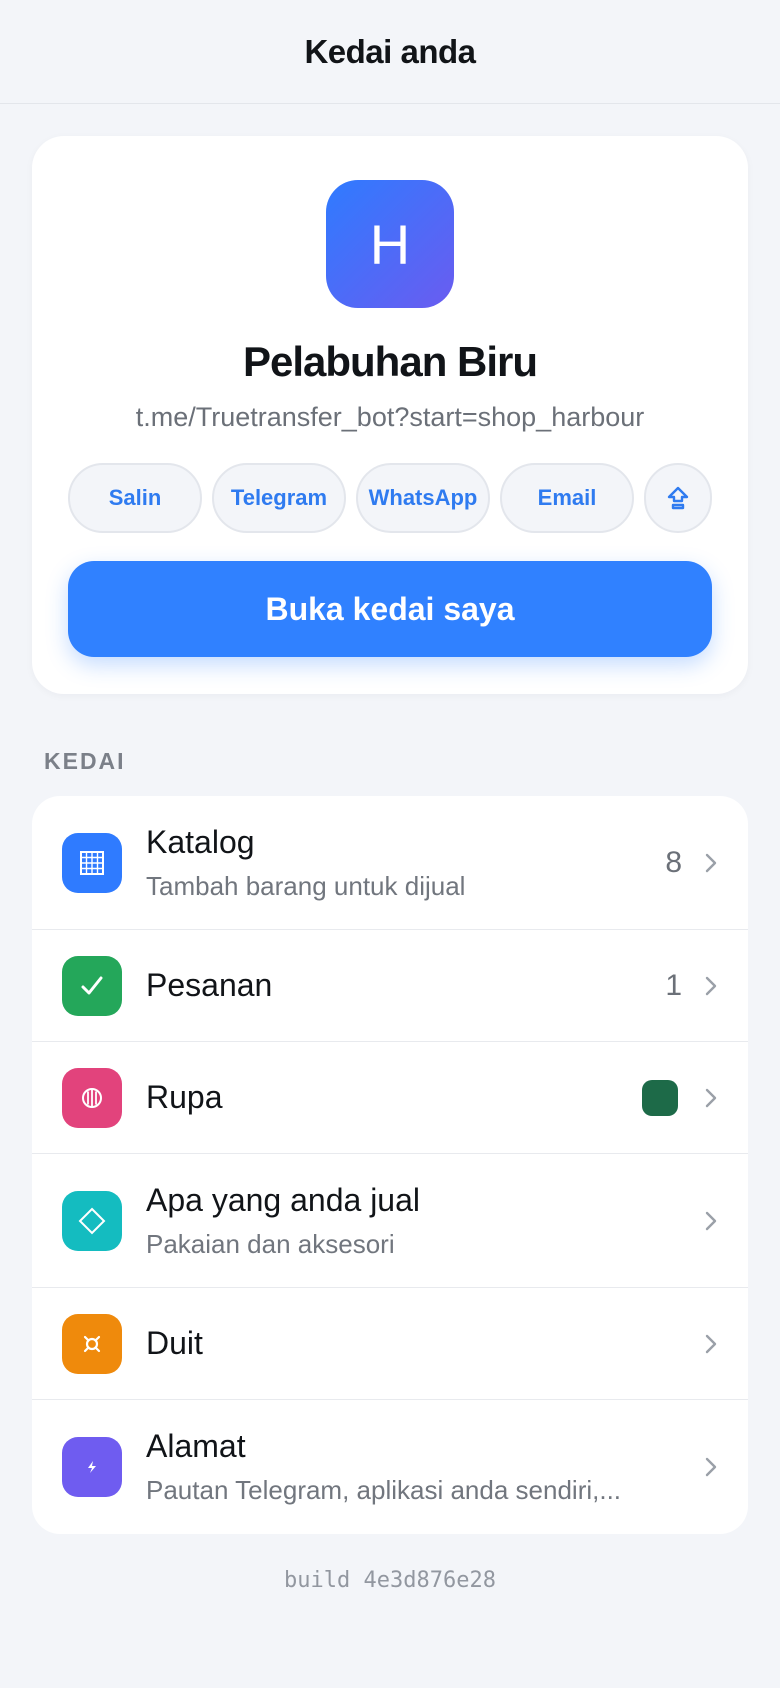  I want to click on shop-name: Pelabuhan Biru, so click(390, 361).